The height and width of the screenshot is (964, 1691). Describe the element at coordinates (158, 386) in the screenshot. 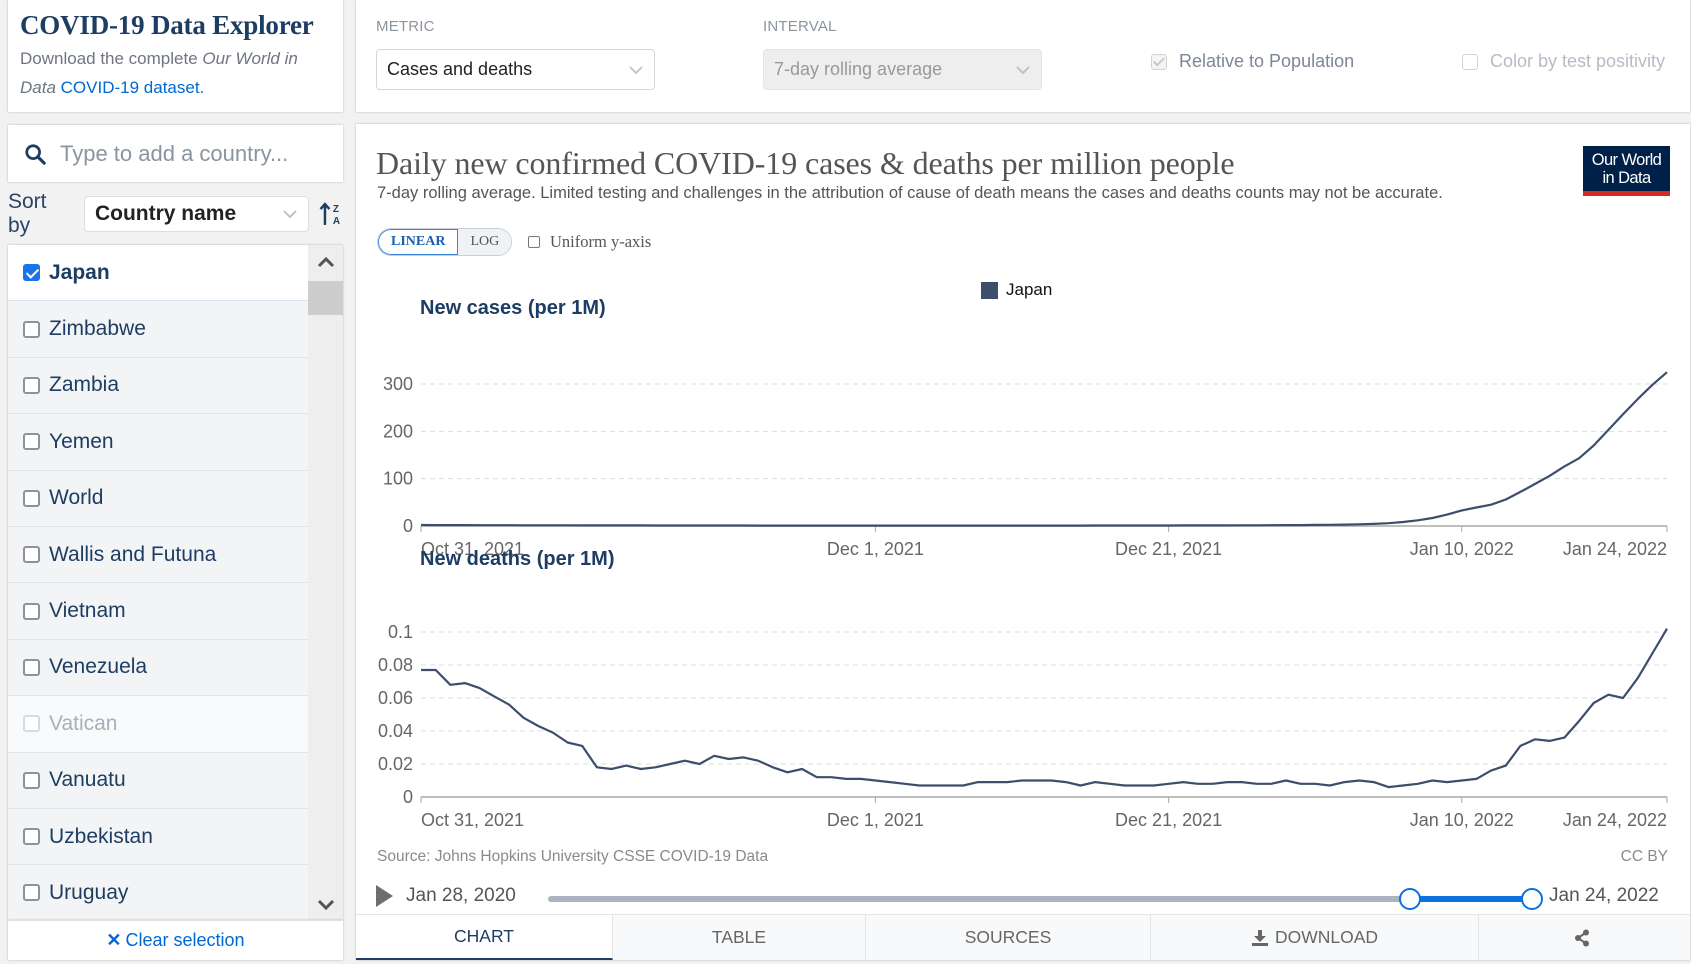

I see `country-list-item: Zambia` at that location.